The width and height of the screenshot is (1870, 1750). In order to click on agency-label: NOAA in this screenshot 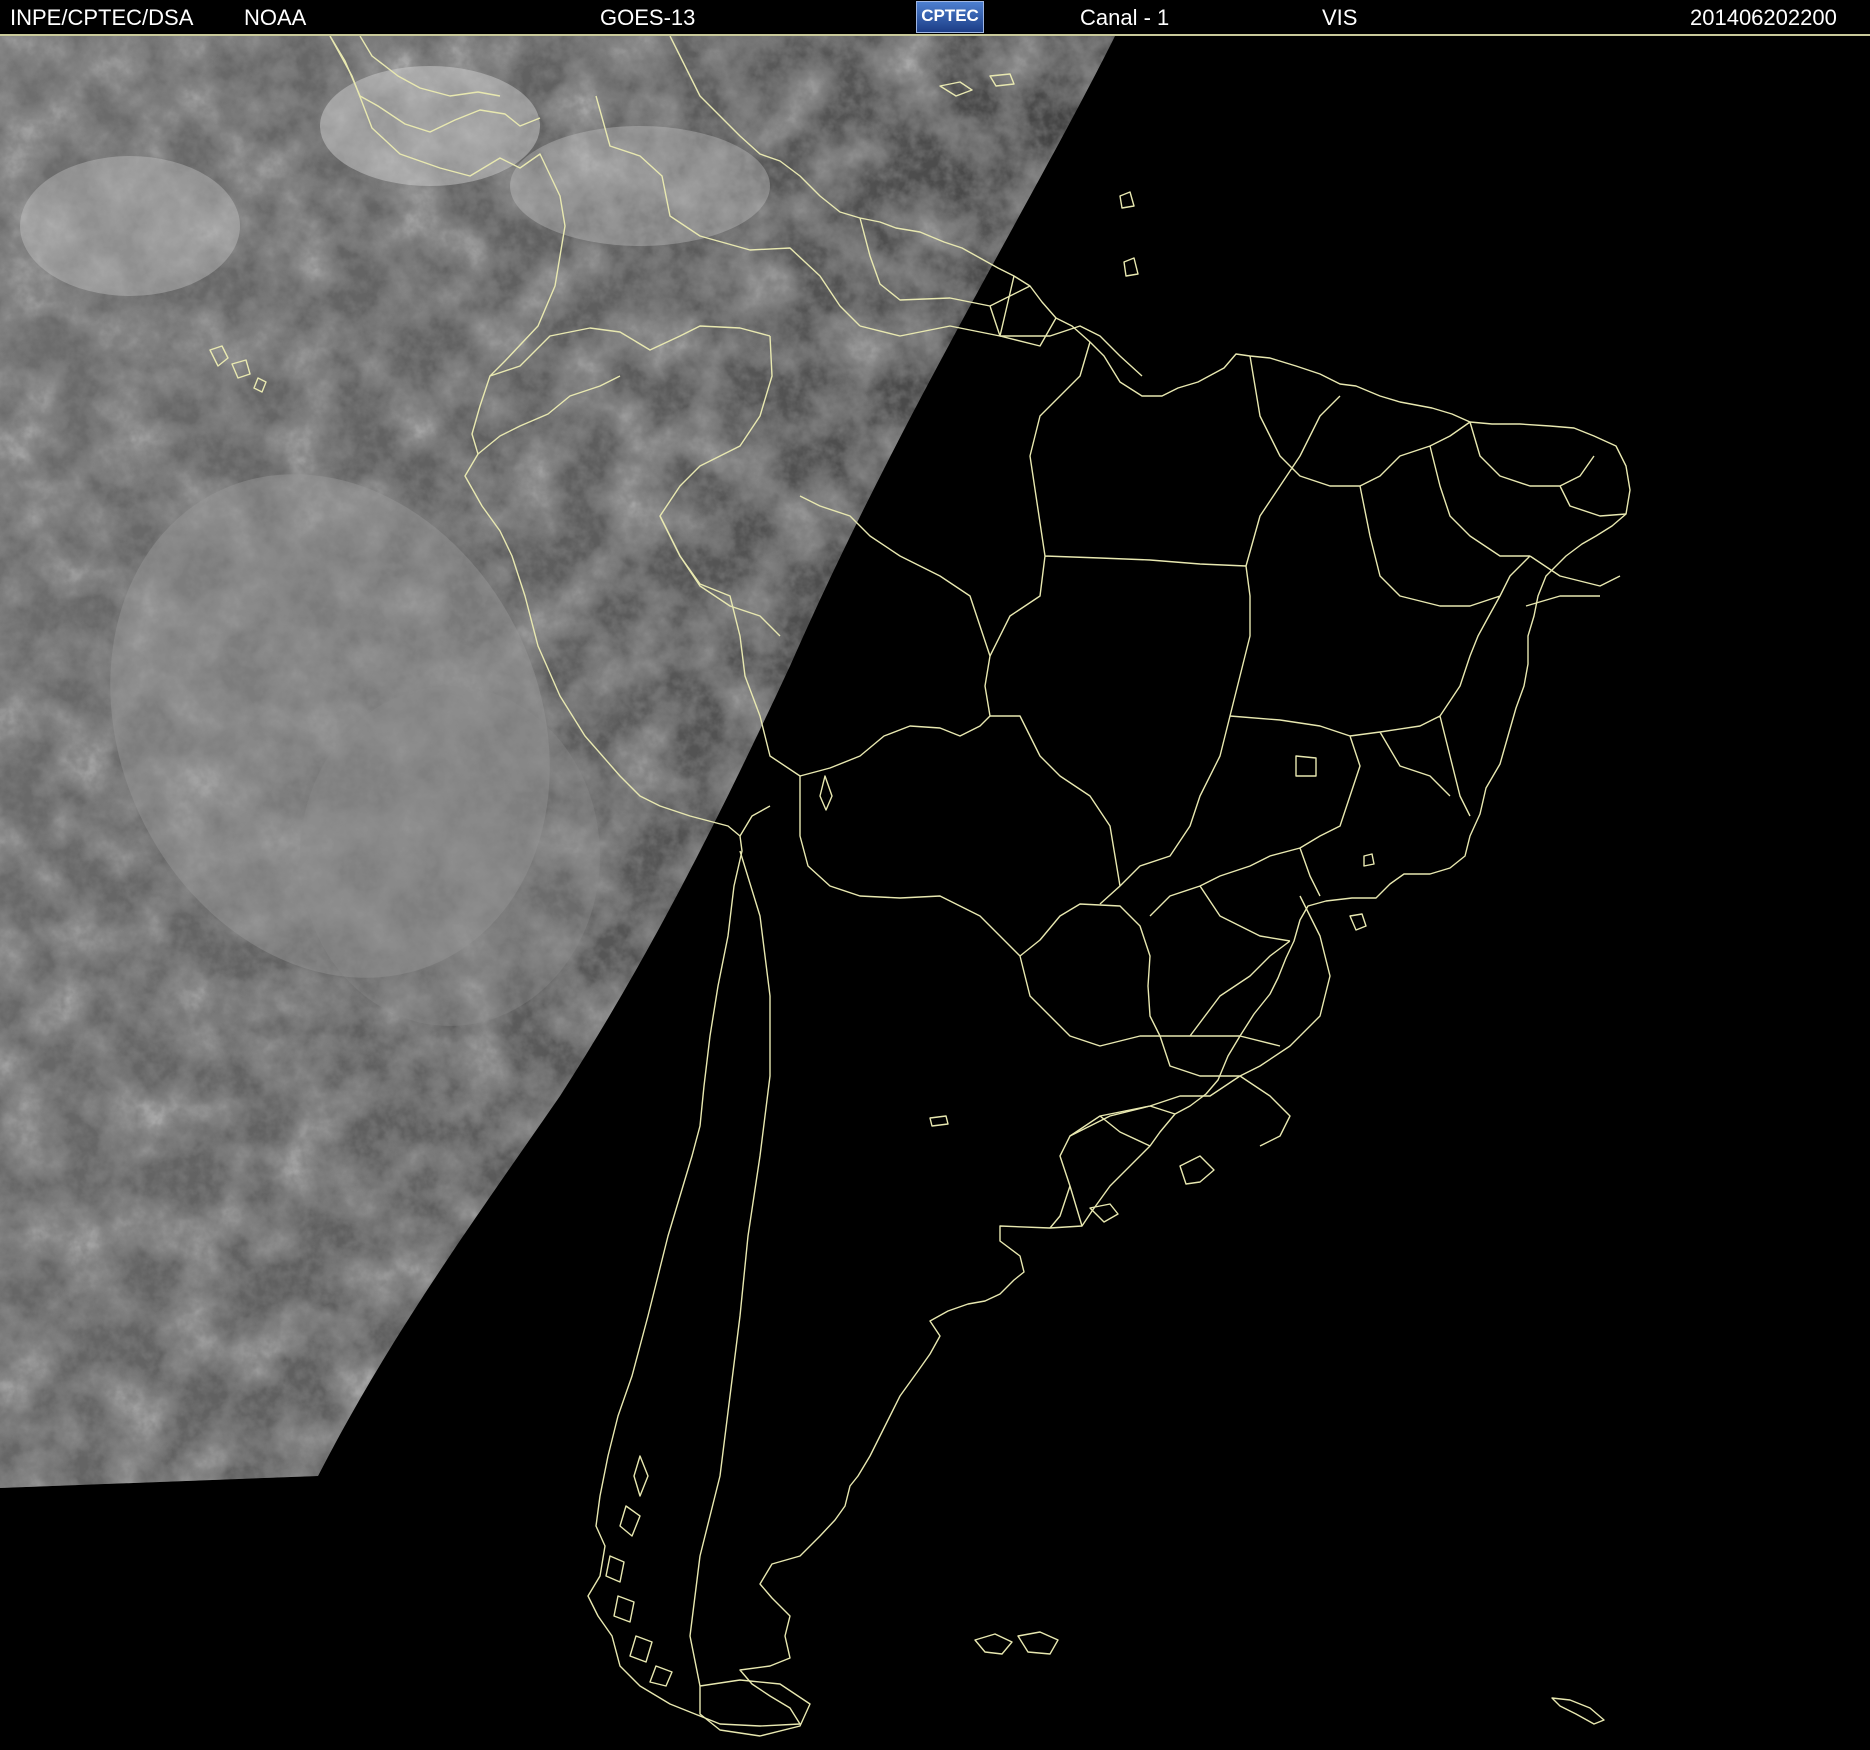, I will do `click(275, 17)`.